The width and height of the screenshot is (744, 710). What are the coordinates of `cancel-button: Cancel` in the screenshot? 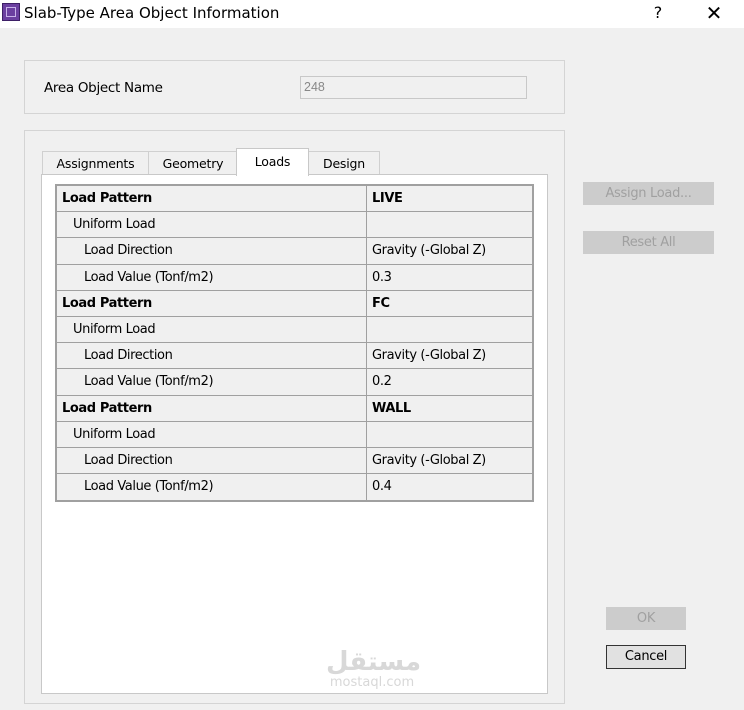 It's located at (646, 657).